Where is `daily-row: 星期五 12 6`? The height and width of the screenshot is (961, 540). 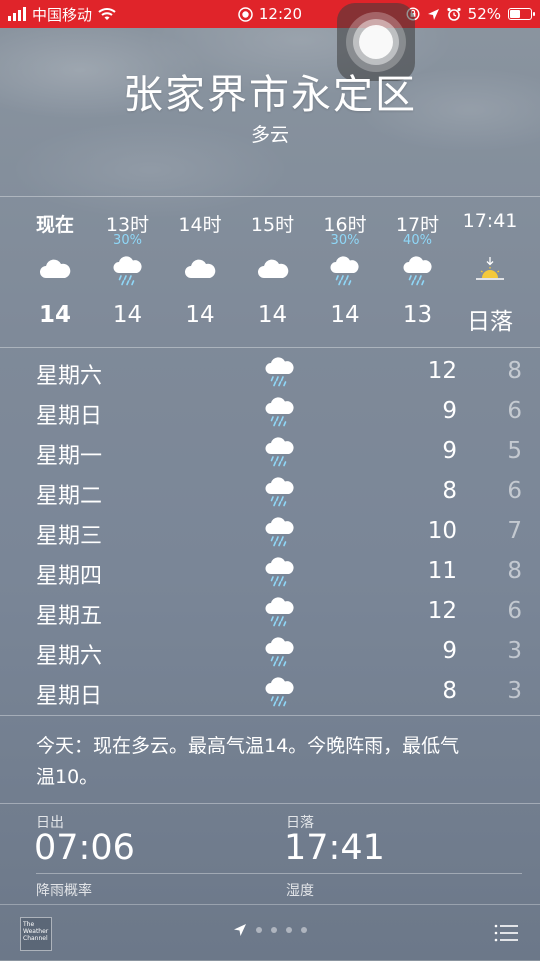
daily-row: 星期五 12 6 is located at coordinates (270, 612).